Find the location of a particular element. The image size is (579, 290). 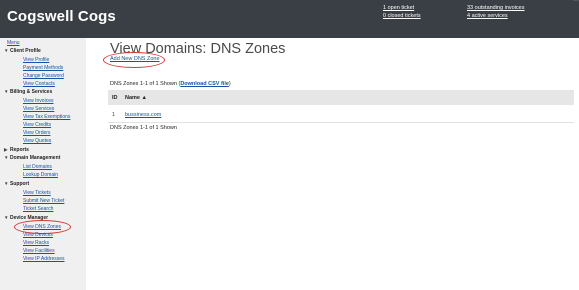

table-header: ID Name ▲ is located at coordinates (341, 97).